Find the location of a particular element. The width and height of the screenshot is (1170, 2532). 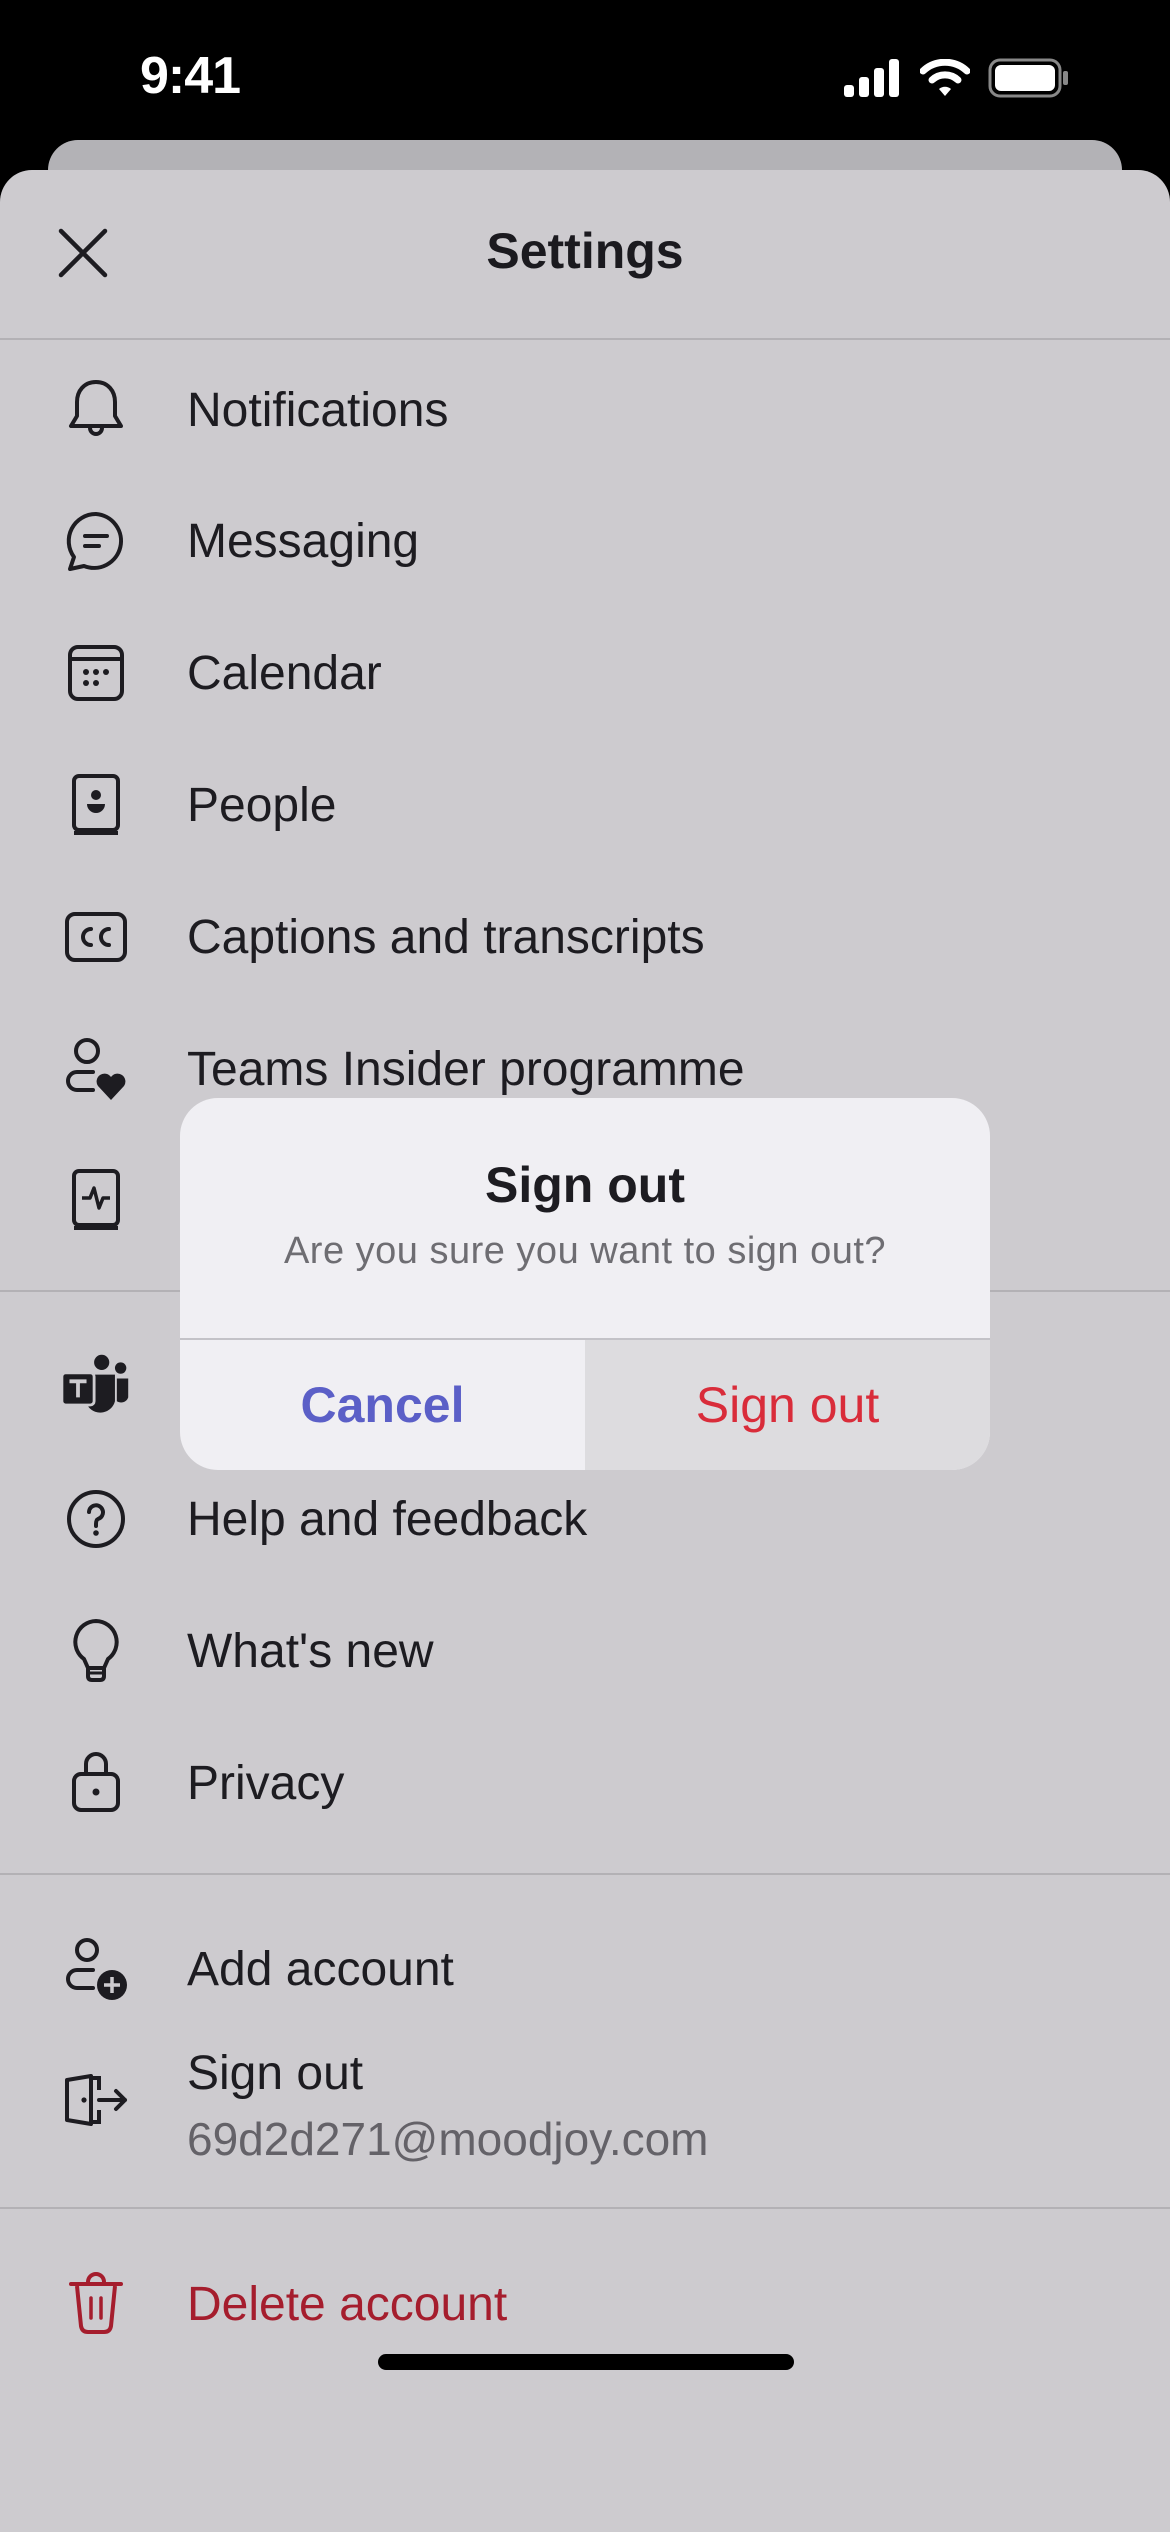

lightbulb-icon is located at coordinates (96, 1651).